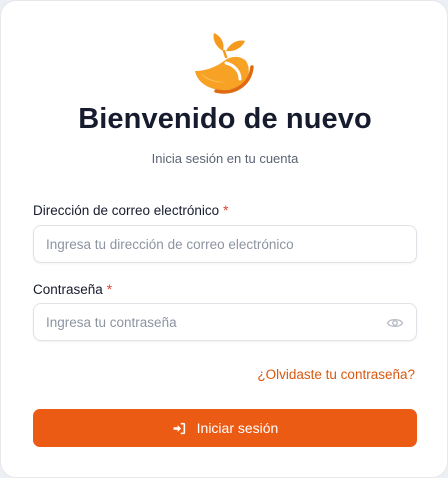 The height and width of the screenshot is (478, 448). I want to click on password-input, so click(211, 322).